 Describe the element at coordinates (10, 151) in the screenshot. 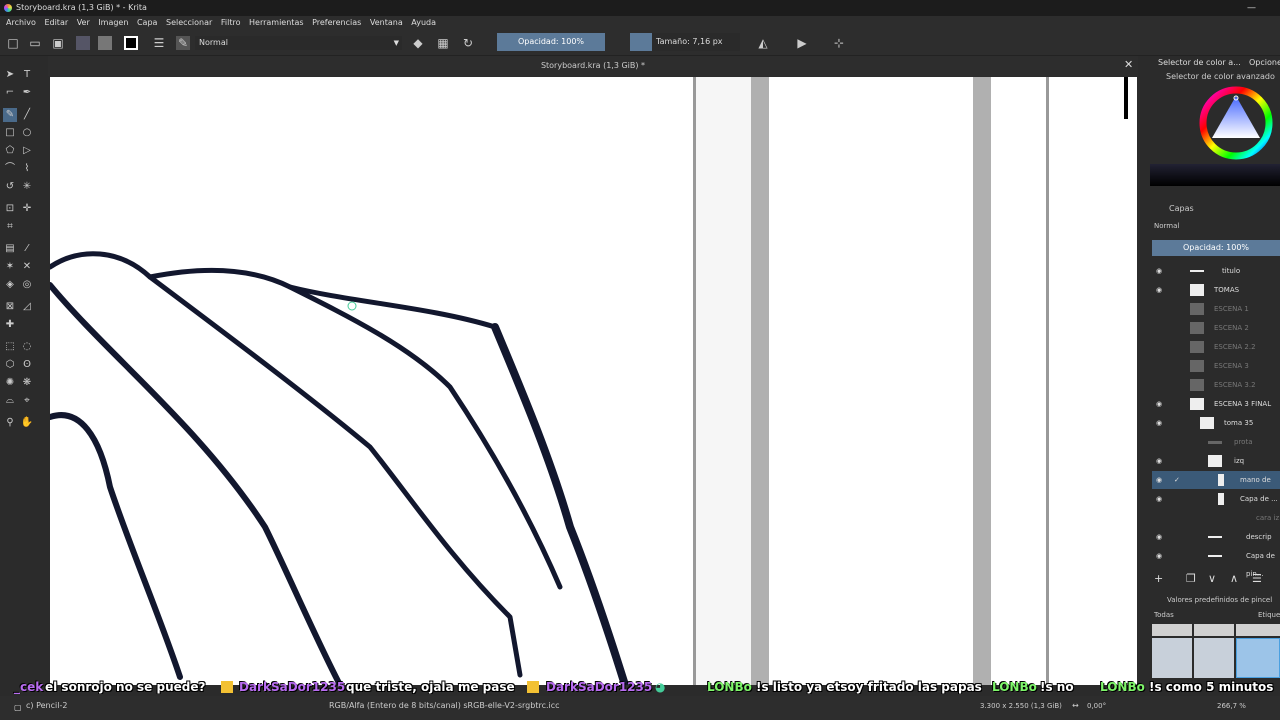

I see `polygon-tool-icon: ⬠` at that location.